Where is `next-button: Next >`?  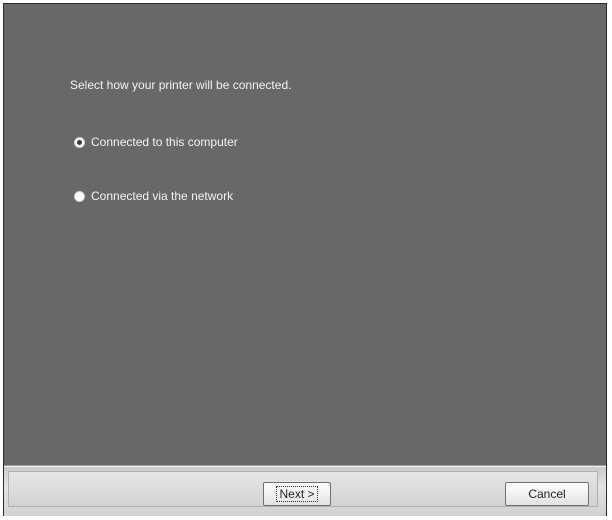 next-button: Next > is located at coordinates (297, 494).